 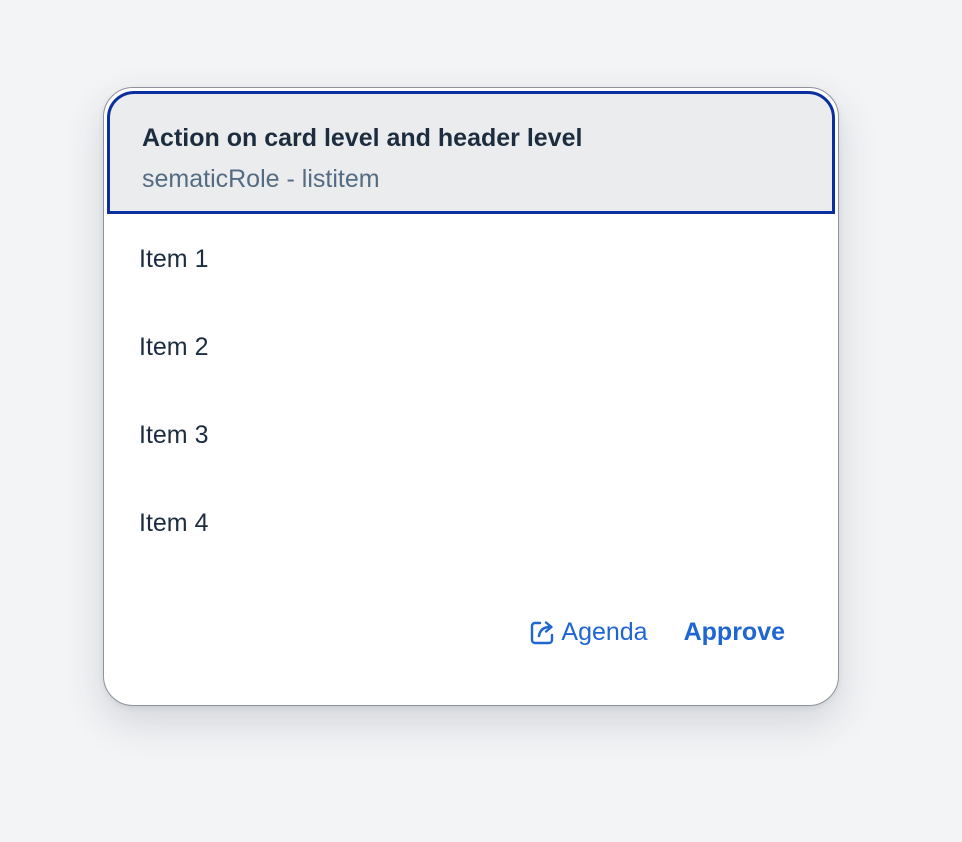 What do you see at coordinates (656, 632) in the screenshot?
I see `card-actions: Agenda Approve` at bounding box center [656, 632].